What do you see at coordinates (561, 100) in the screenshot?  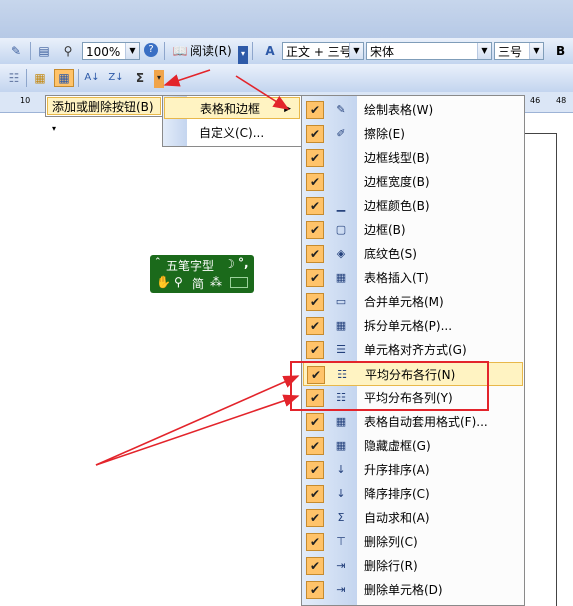 I see `ruler-number: 48` at bounding box center [561, 100].